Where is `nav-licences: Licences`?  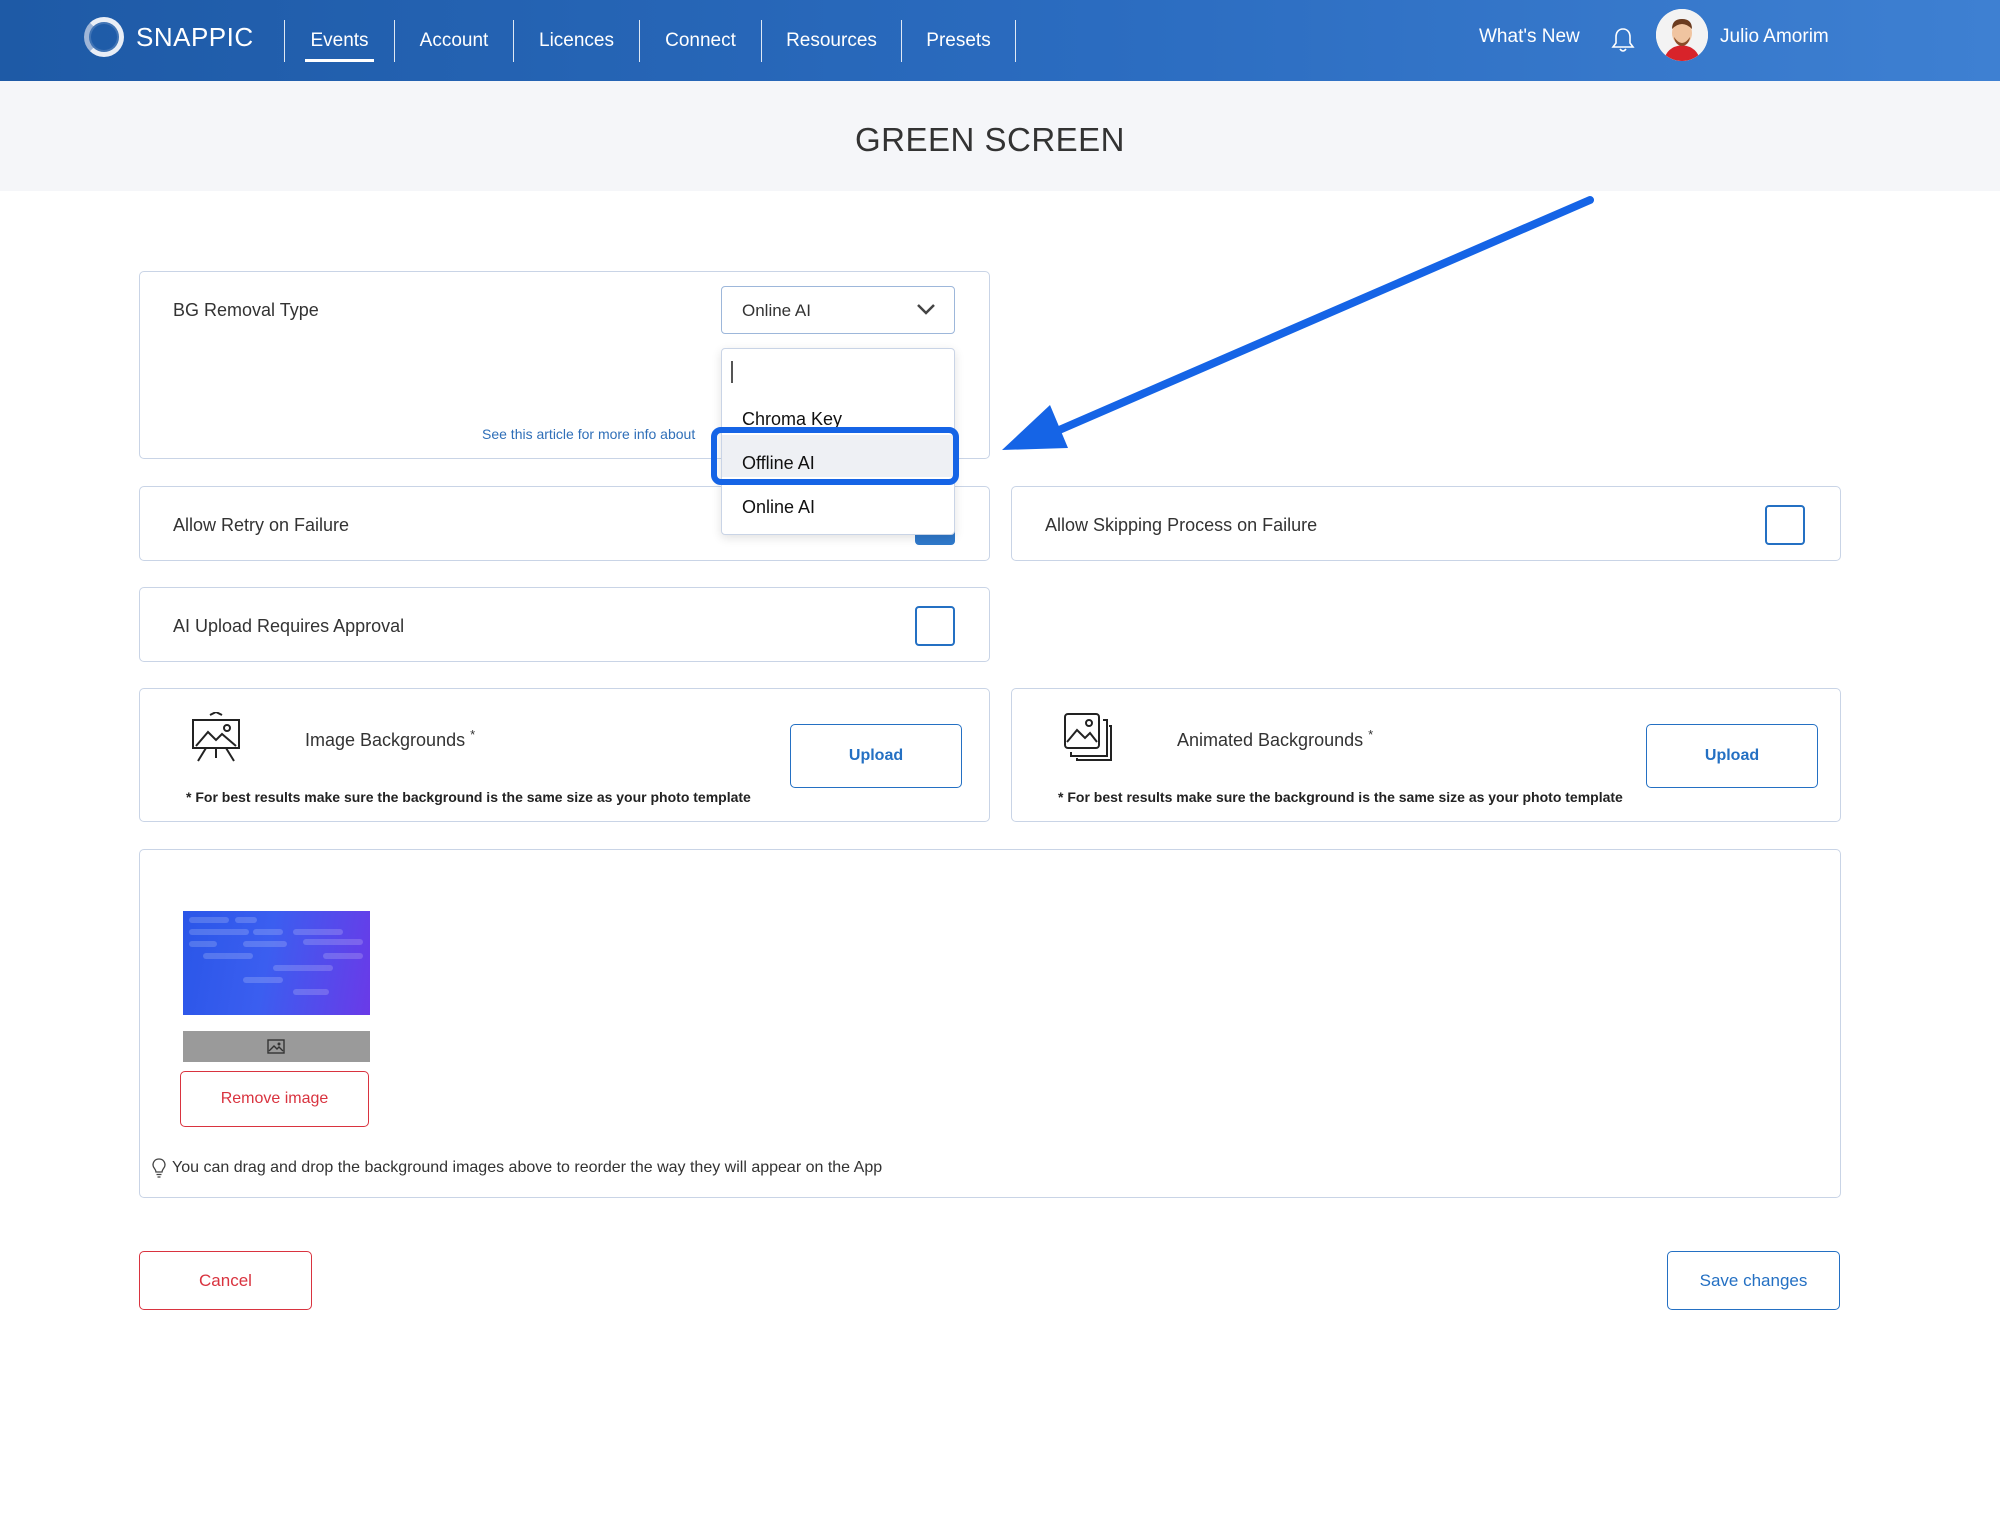
nav-licences: Licences is located at coordinates (576, 41).